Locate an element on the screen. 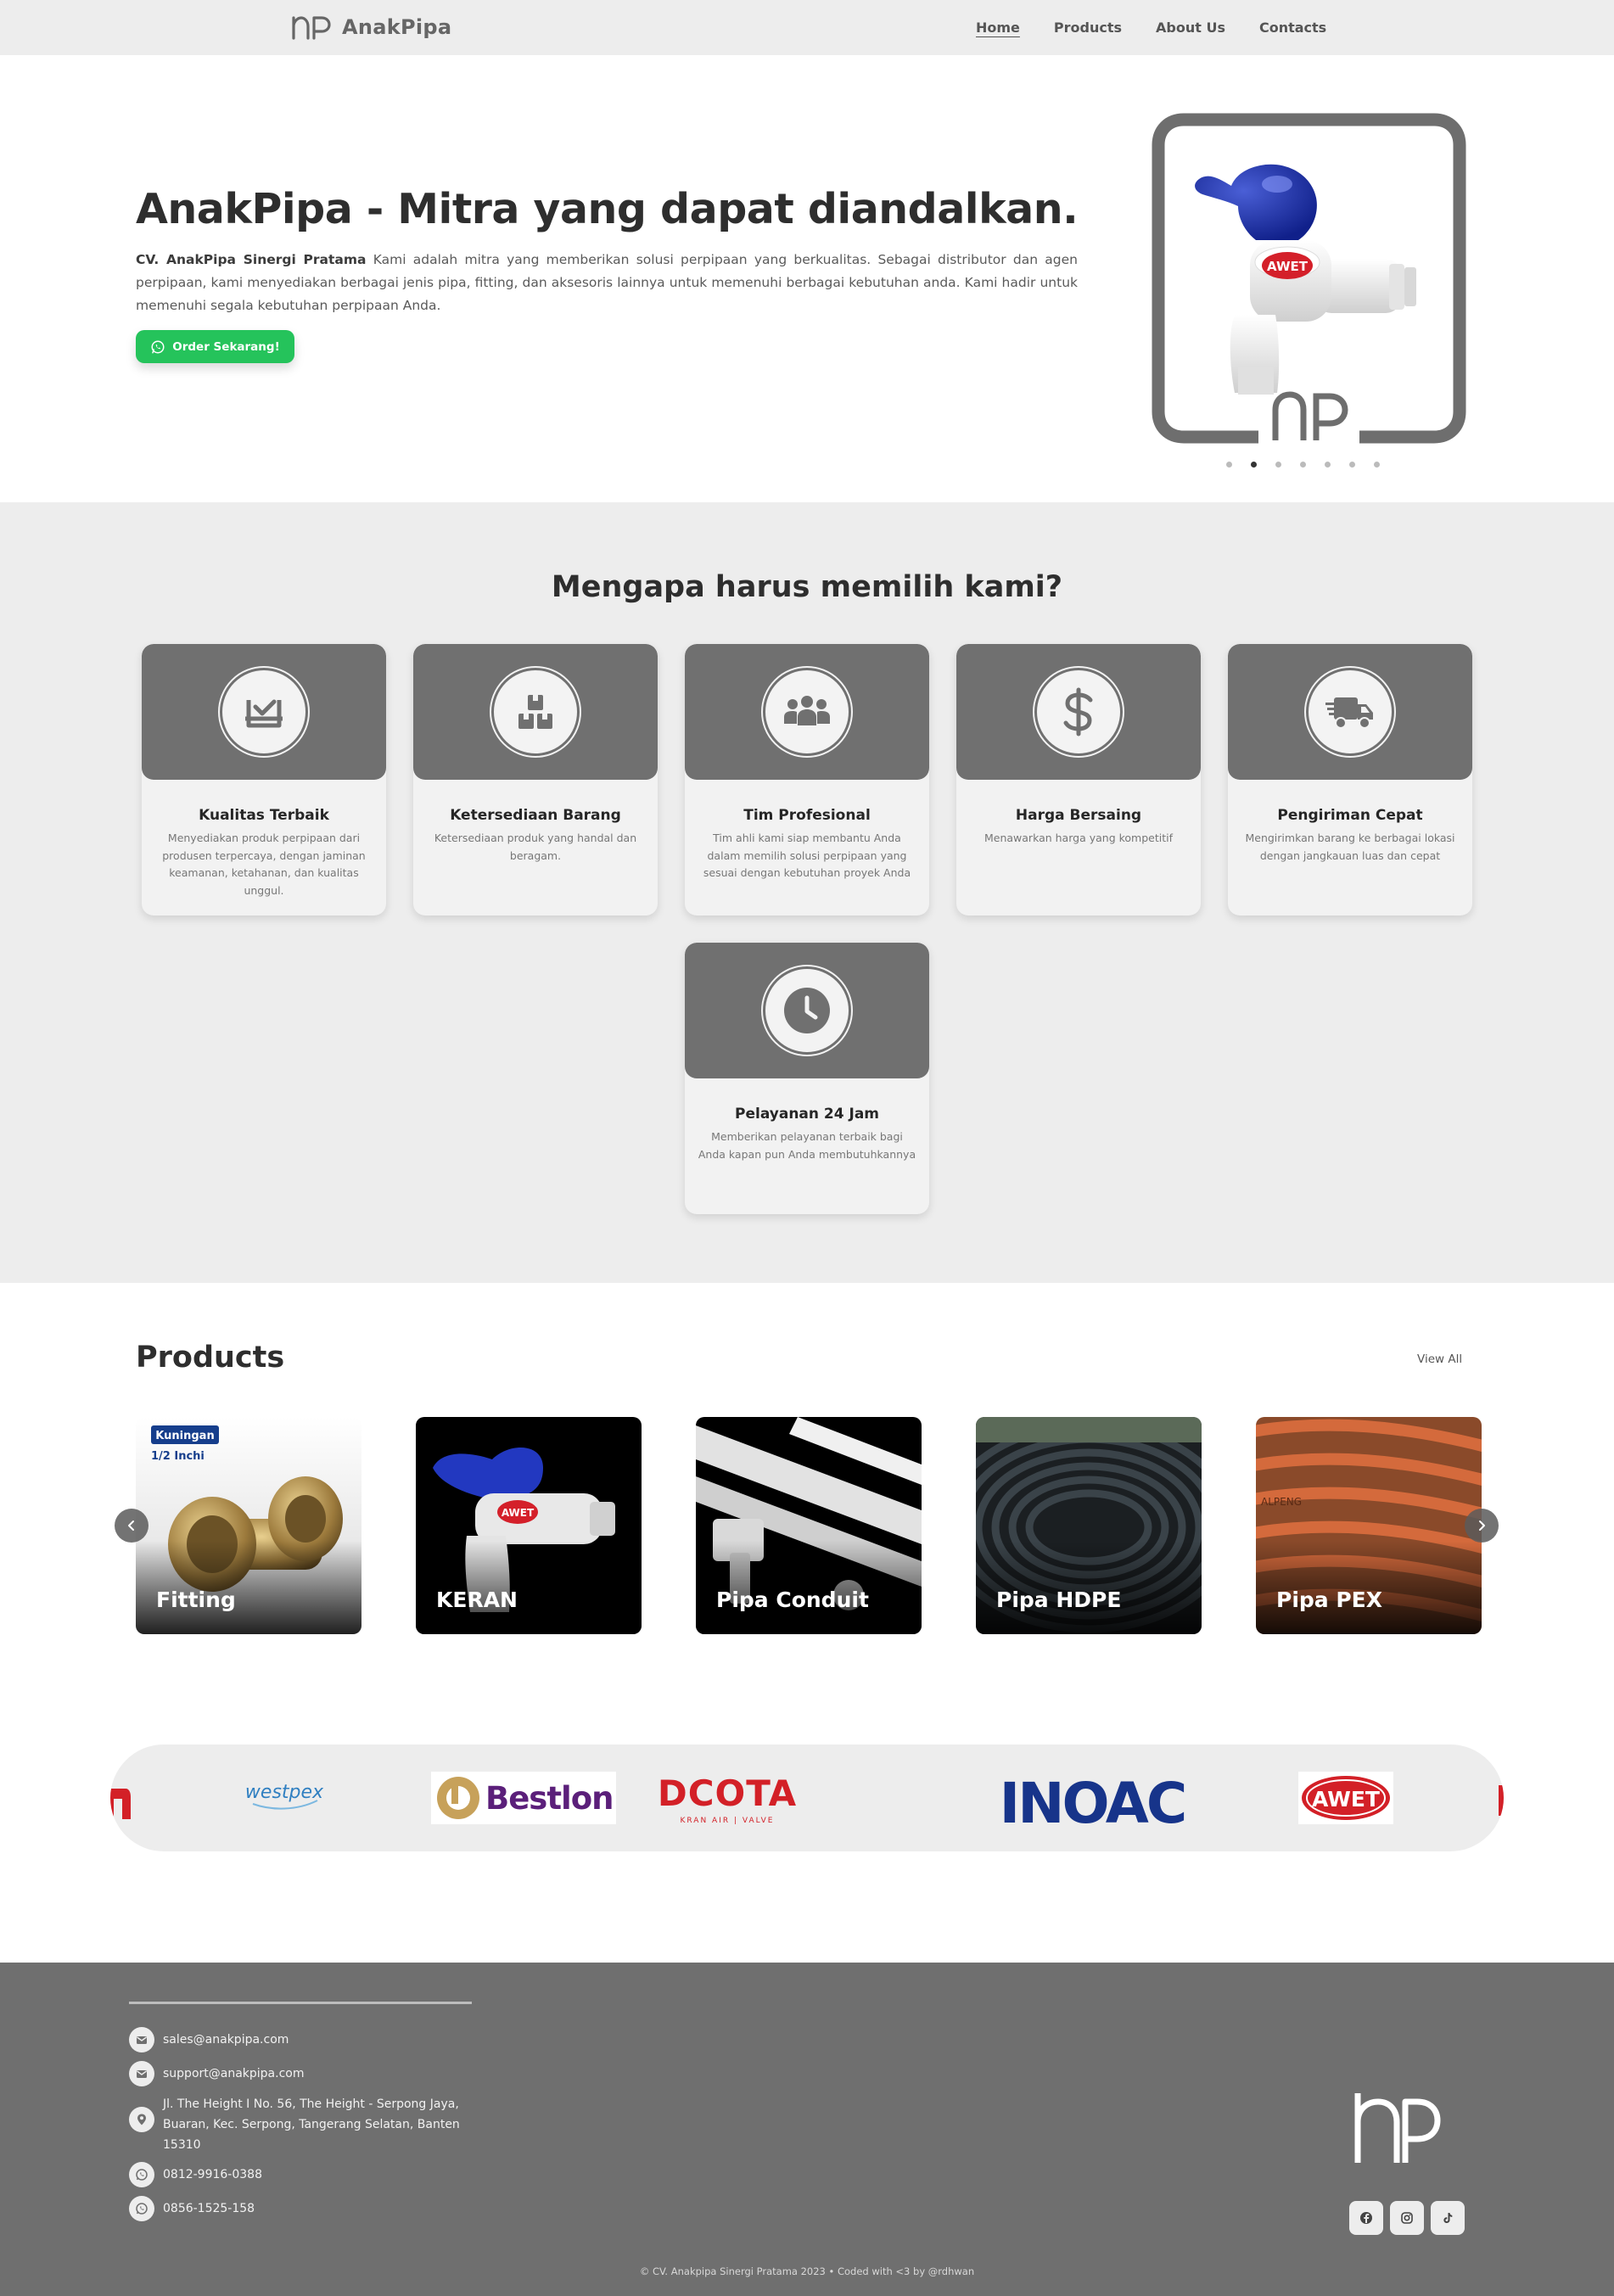 Image resolution: width=1614 pixels, height=2296 pixels. nav-link-contacts: Contacts is located at coordinates (1292, 28).